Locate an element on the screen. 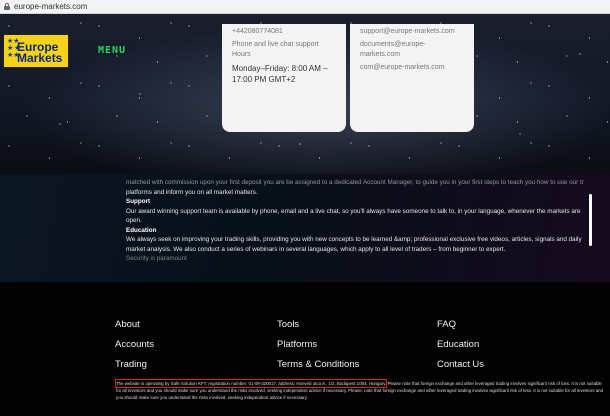 The image size is (610, 416). menu-button: MENU is located at coordinates (112, 50).